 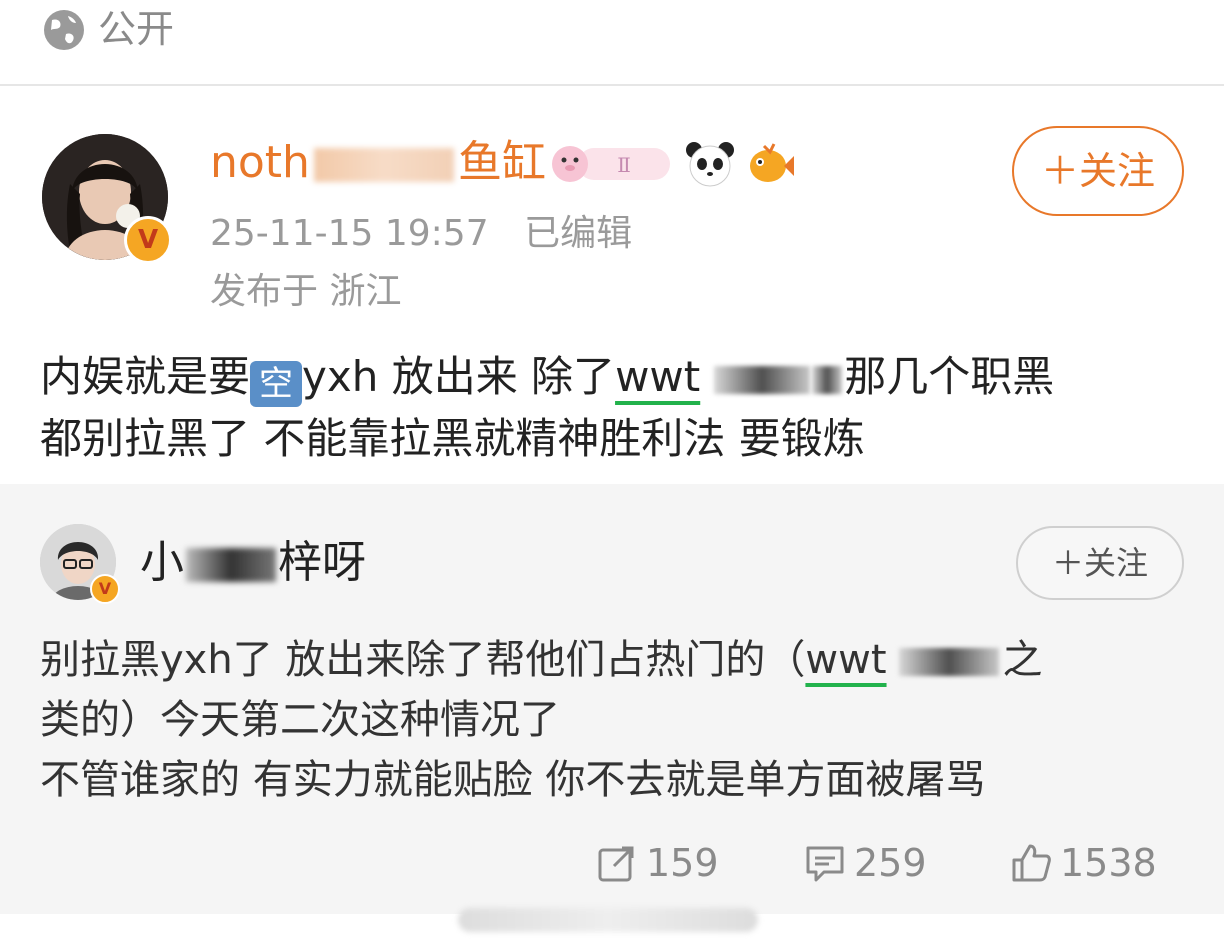 What do you see at coordinates (611, 164) in the screenshot?
I see `member-badge-icon: Ⅱ` at bounding box center [611, 164].